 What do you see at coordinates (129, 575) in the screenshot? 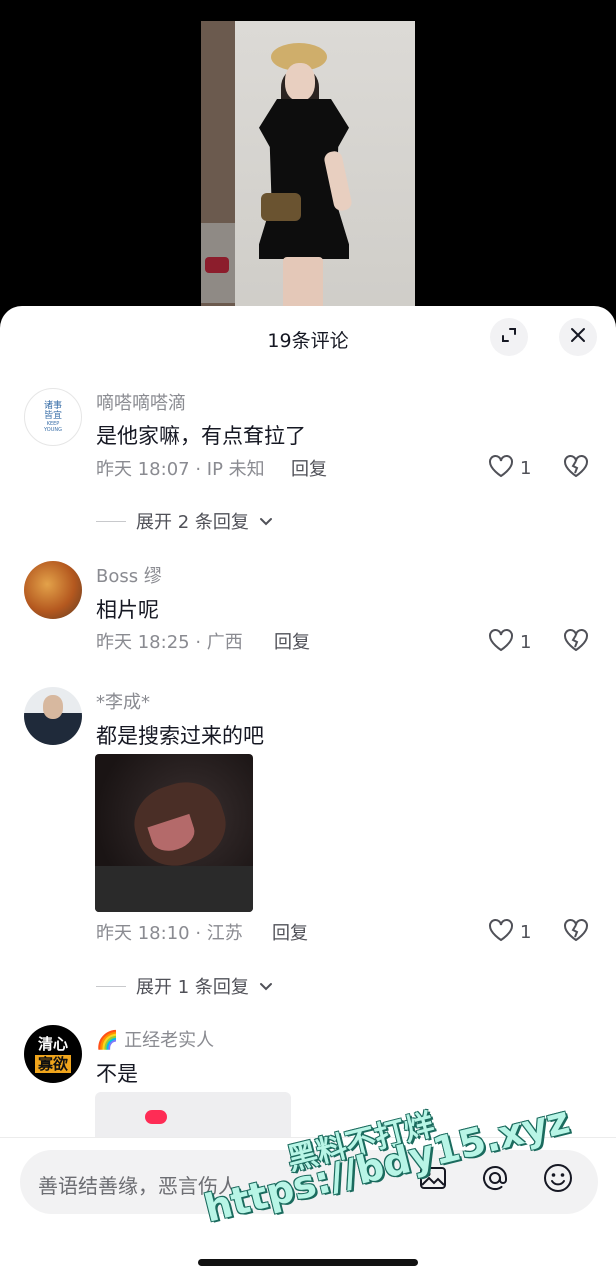
I see `comment-username: Boss 缪` at bounding box center [129, 575].